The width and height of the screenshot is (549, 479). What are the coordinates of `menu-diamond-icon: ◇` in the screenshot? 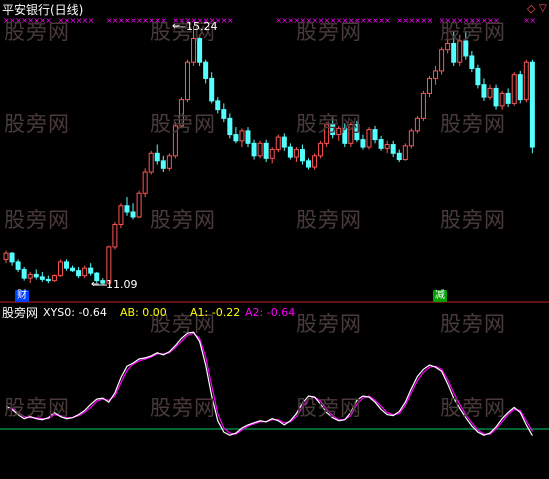 It's located at (531, 9).